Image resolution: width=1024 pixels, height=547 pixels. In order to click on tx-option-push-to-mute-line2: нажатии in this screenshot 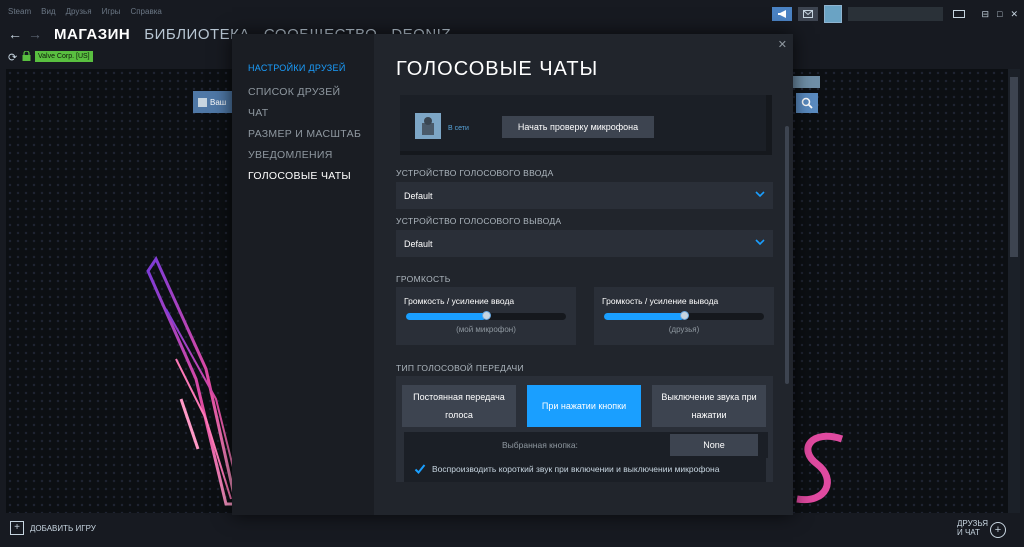, I will do `click(709, 415)`.